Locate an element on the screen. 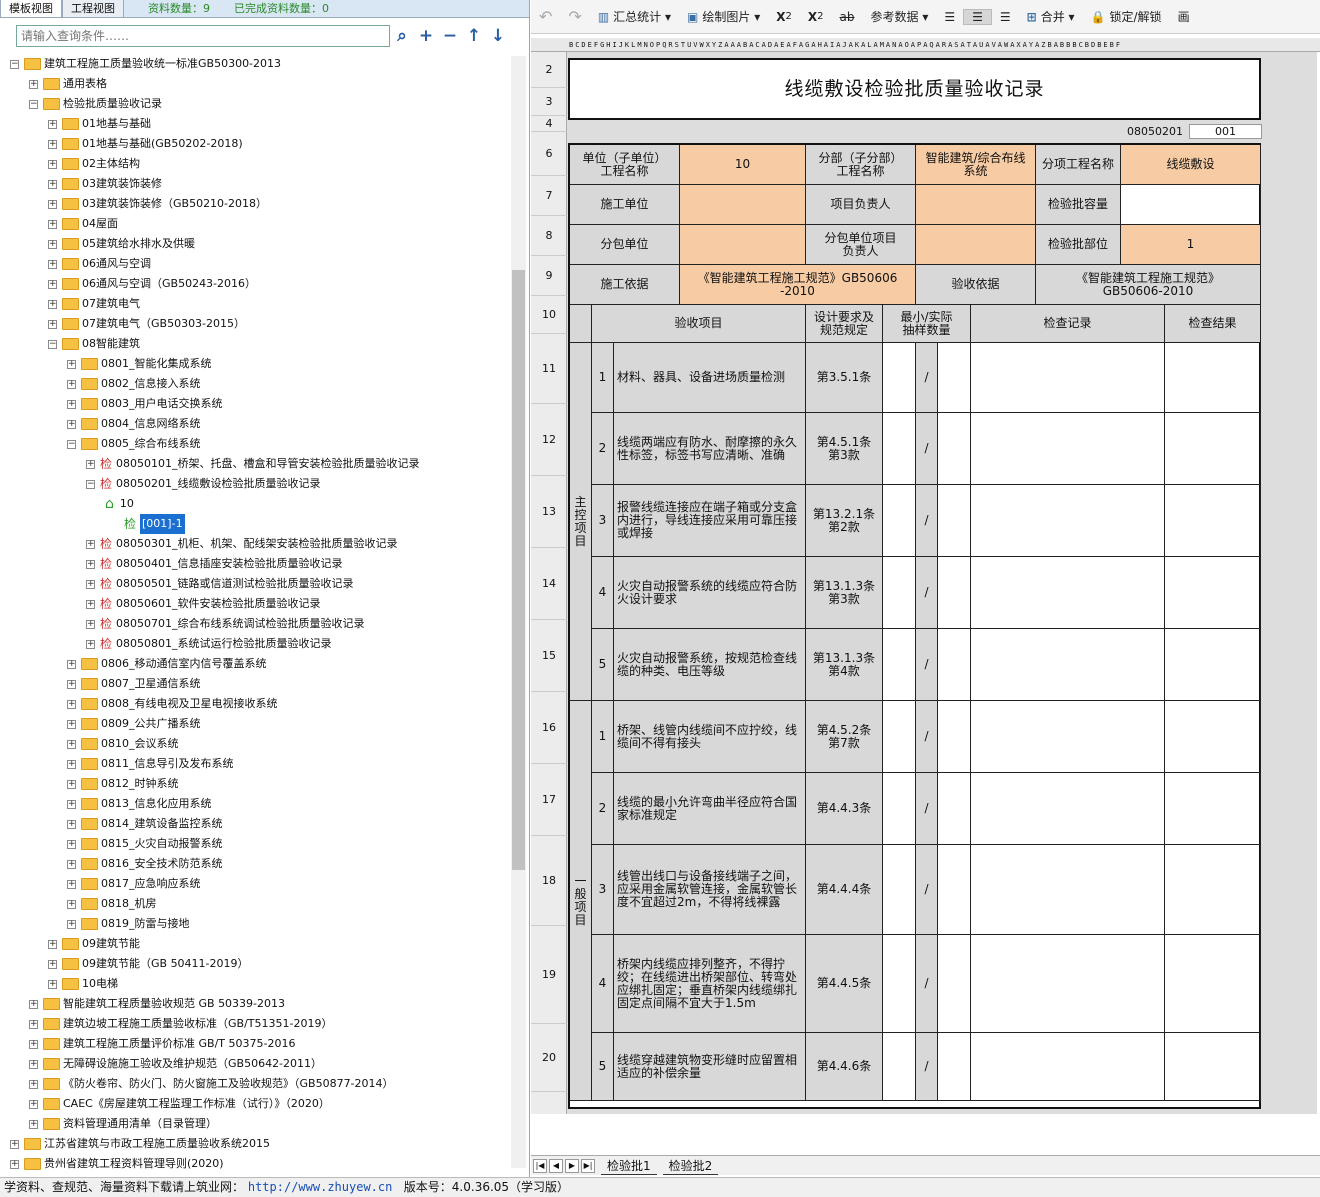  pm-value is located at coordinates (976, 205).